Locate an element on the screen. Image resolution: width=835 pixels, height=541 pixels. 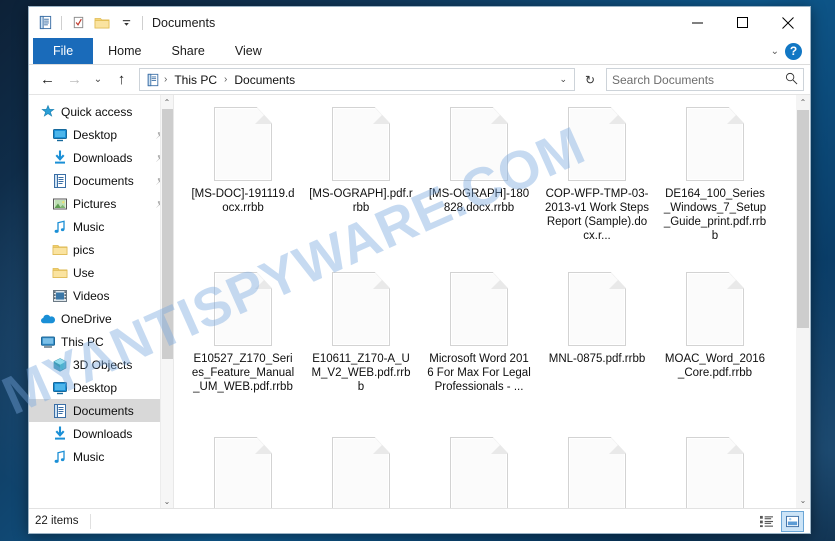
sidebar-item-downloads: Downloads is located at coordinates (101, 433).